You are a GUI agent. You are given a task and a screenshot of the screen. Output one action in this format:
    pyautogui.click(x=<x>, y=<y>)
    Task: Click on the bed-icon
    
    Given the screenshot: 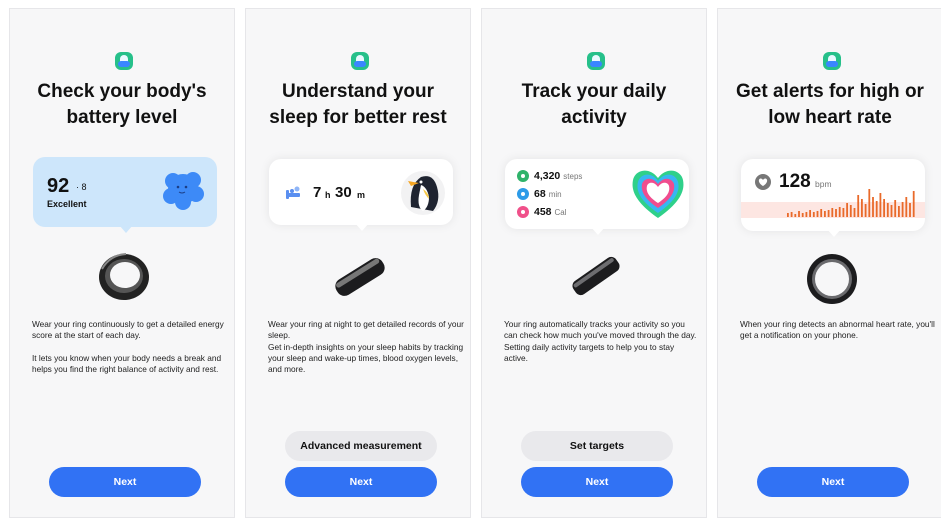 What is the action you would take?
    pyautogui.click(x=293, y=192)
    